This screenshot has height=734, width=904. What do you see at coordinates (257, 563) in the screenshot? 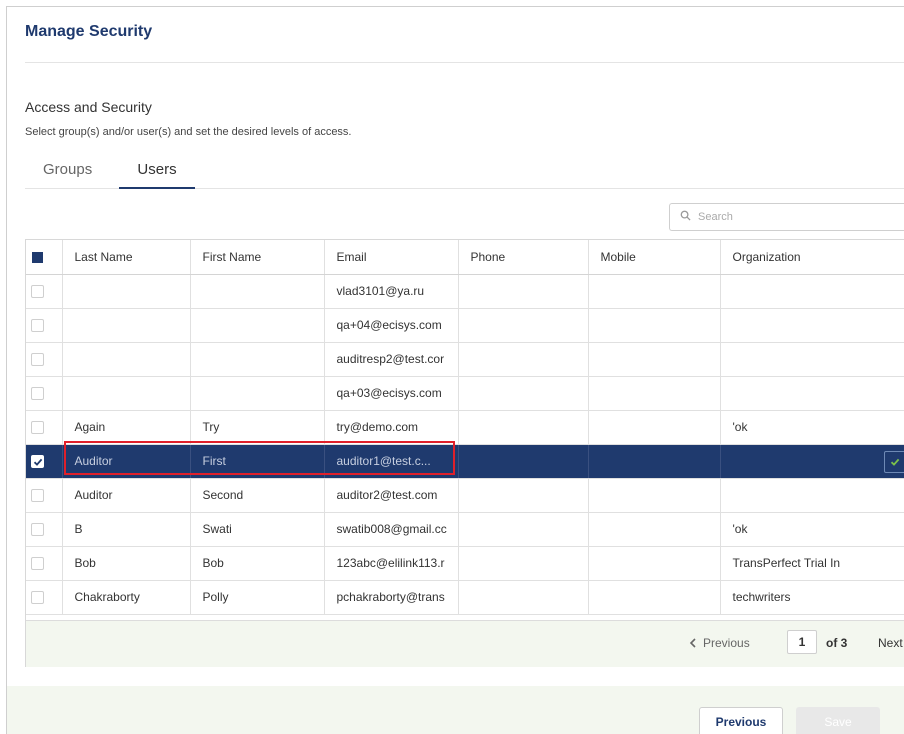
I see `cell-first-name: Bob` at bounding box center [257, 563].